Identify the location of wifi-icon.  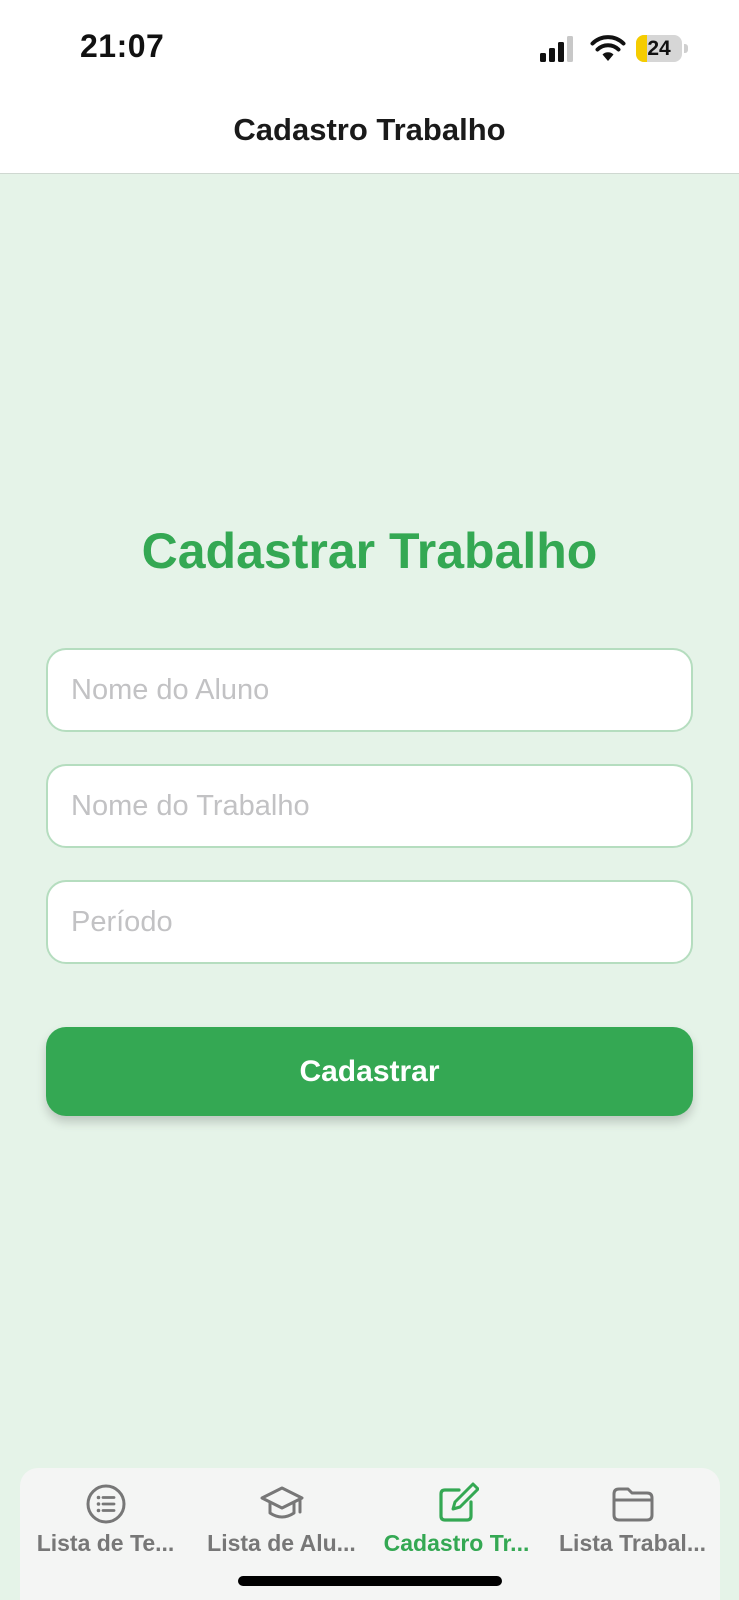
(608, 48).